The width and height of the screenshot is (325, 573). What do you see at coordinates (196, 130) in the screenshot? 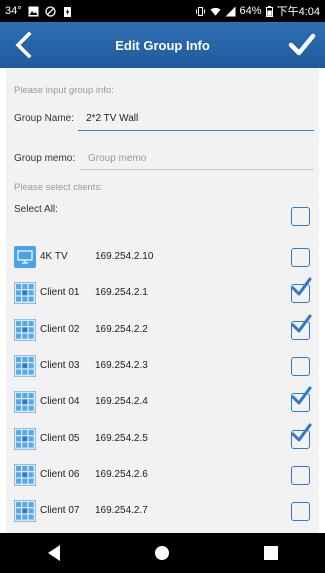
I see `group-name-underline` at bounding box center [196, 130].